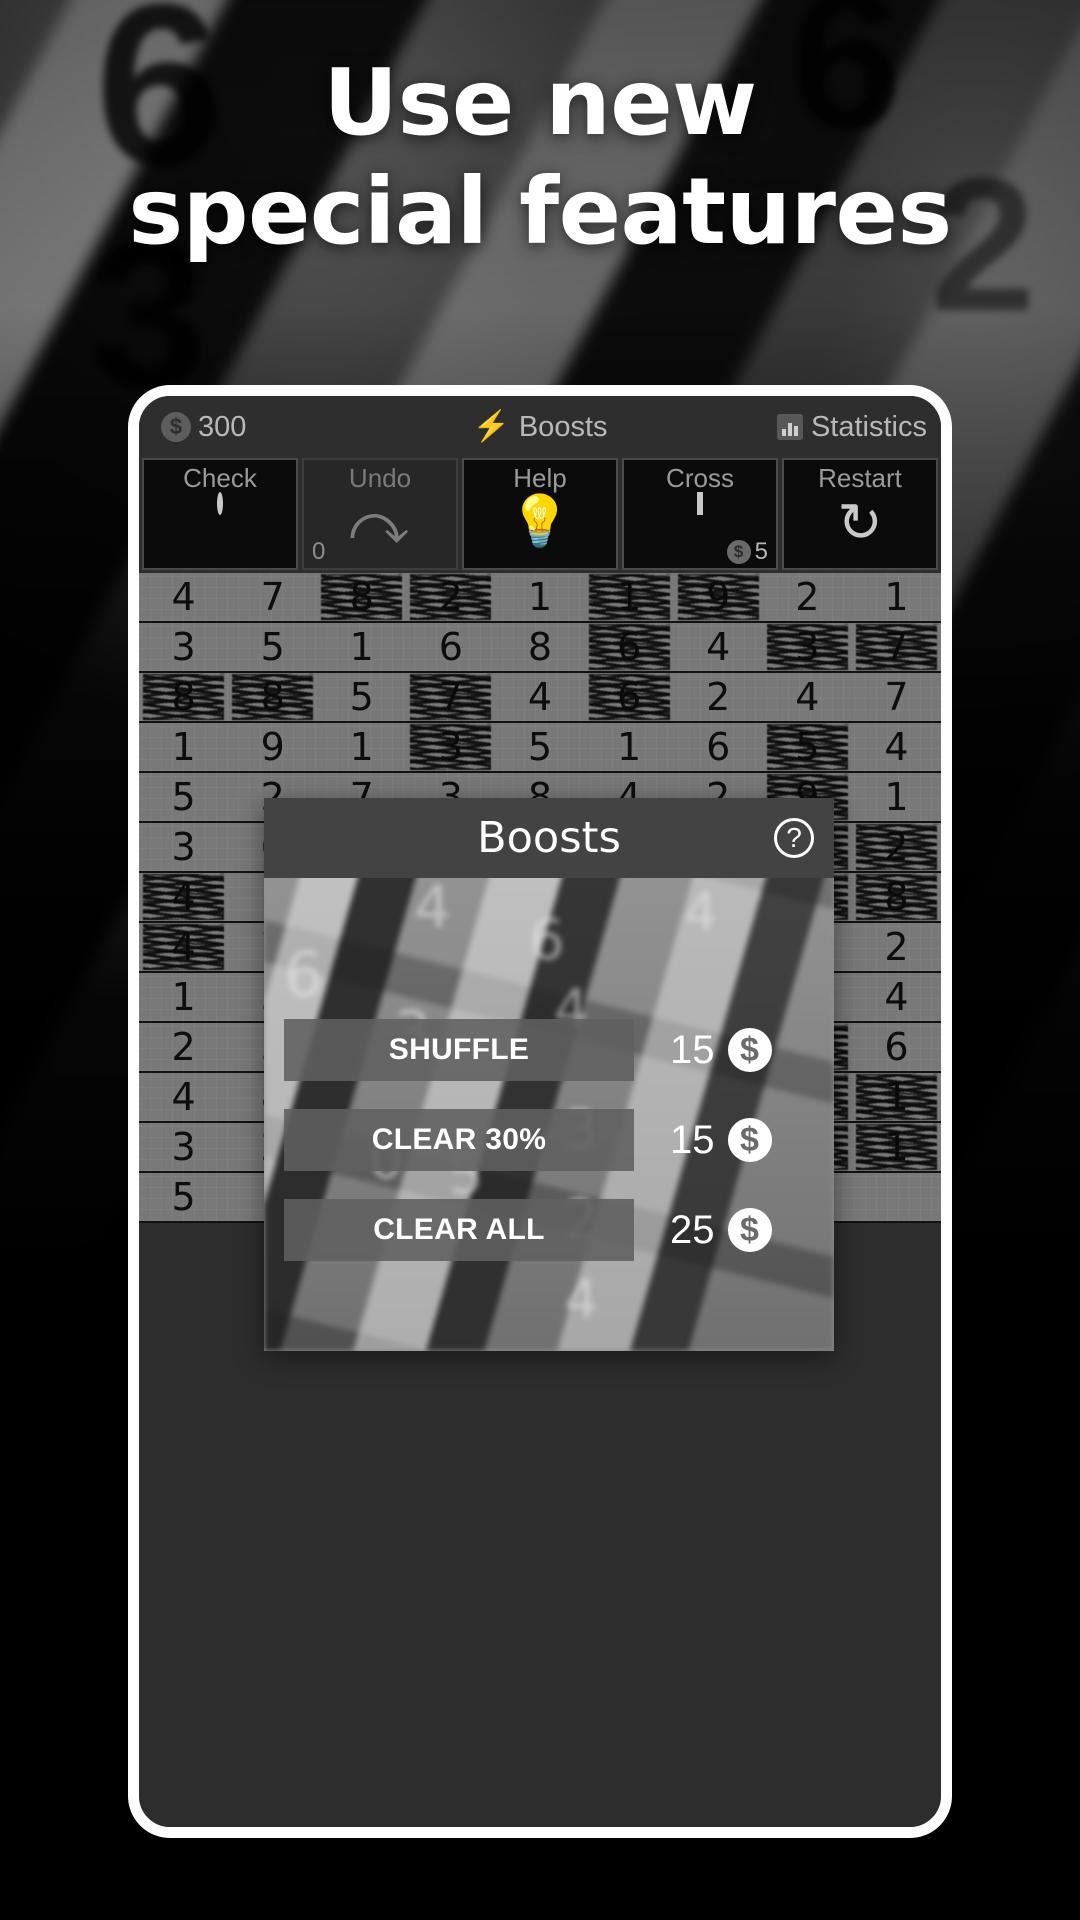  I want to click on boost-clear-30-button: CLEAR 30%, so click(459, 1140).